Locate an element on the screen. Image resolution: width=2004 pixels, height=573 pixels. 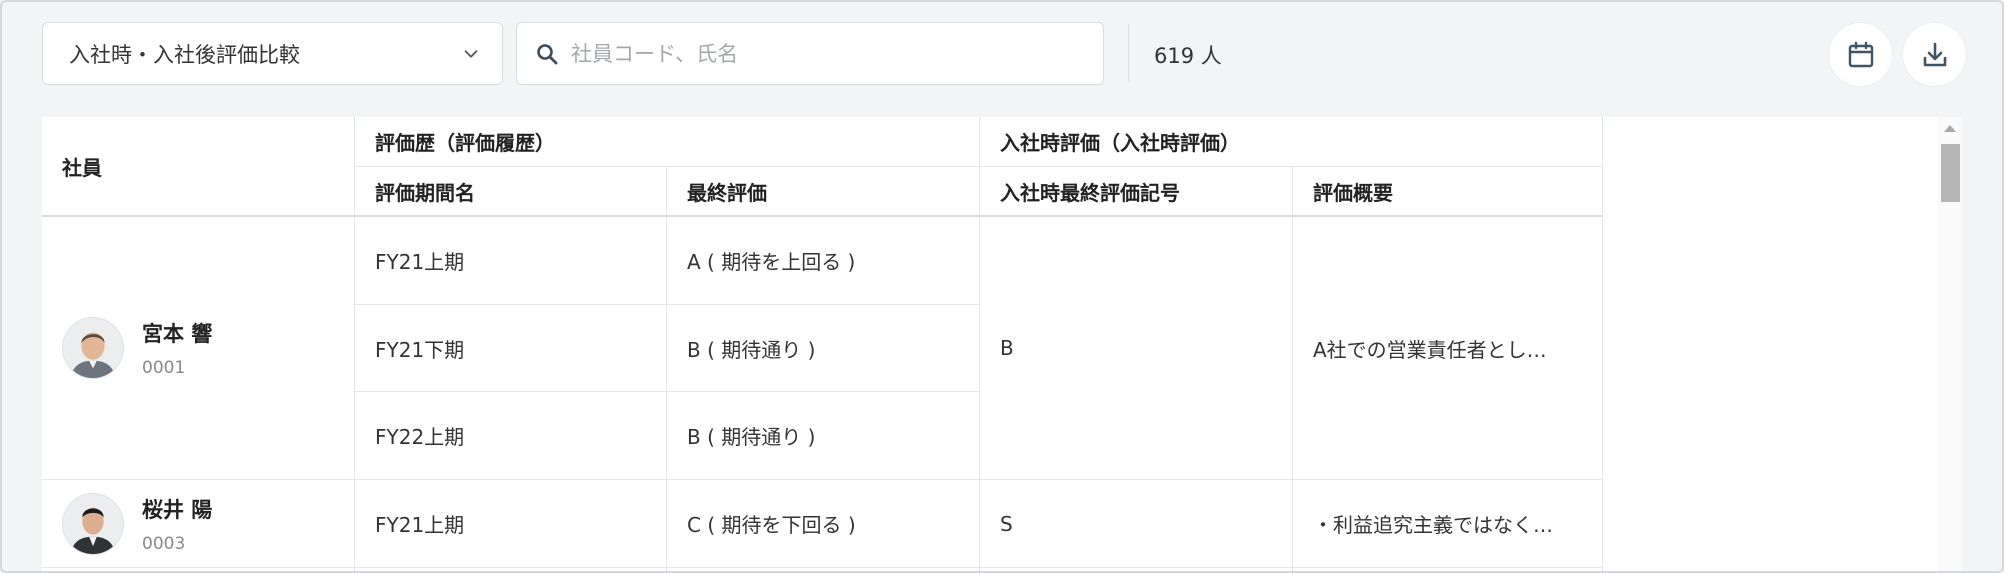
header-employee: 社員 is located at coordinates (198, 166).